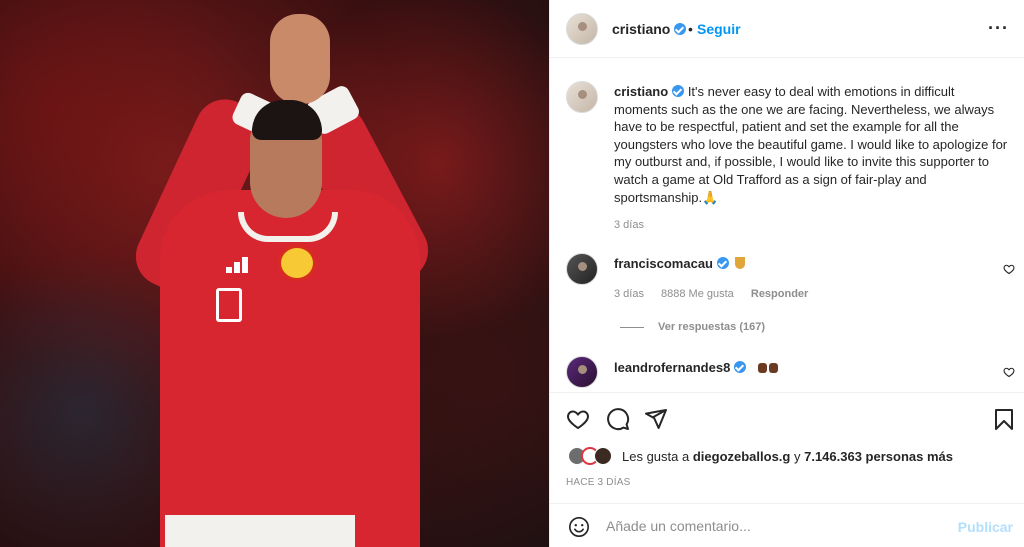 This screenshot has width=1024, height=547. What do you see at coordinates (711, 327) in the screenshot?
I see `view-replies-text: Ver respuestas (167)` at bounding box center [711, 327].